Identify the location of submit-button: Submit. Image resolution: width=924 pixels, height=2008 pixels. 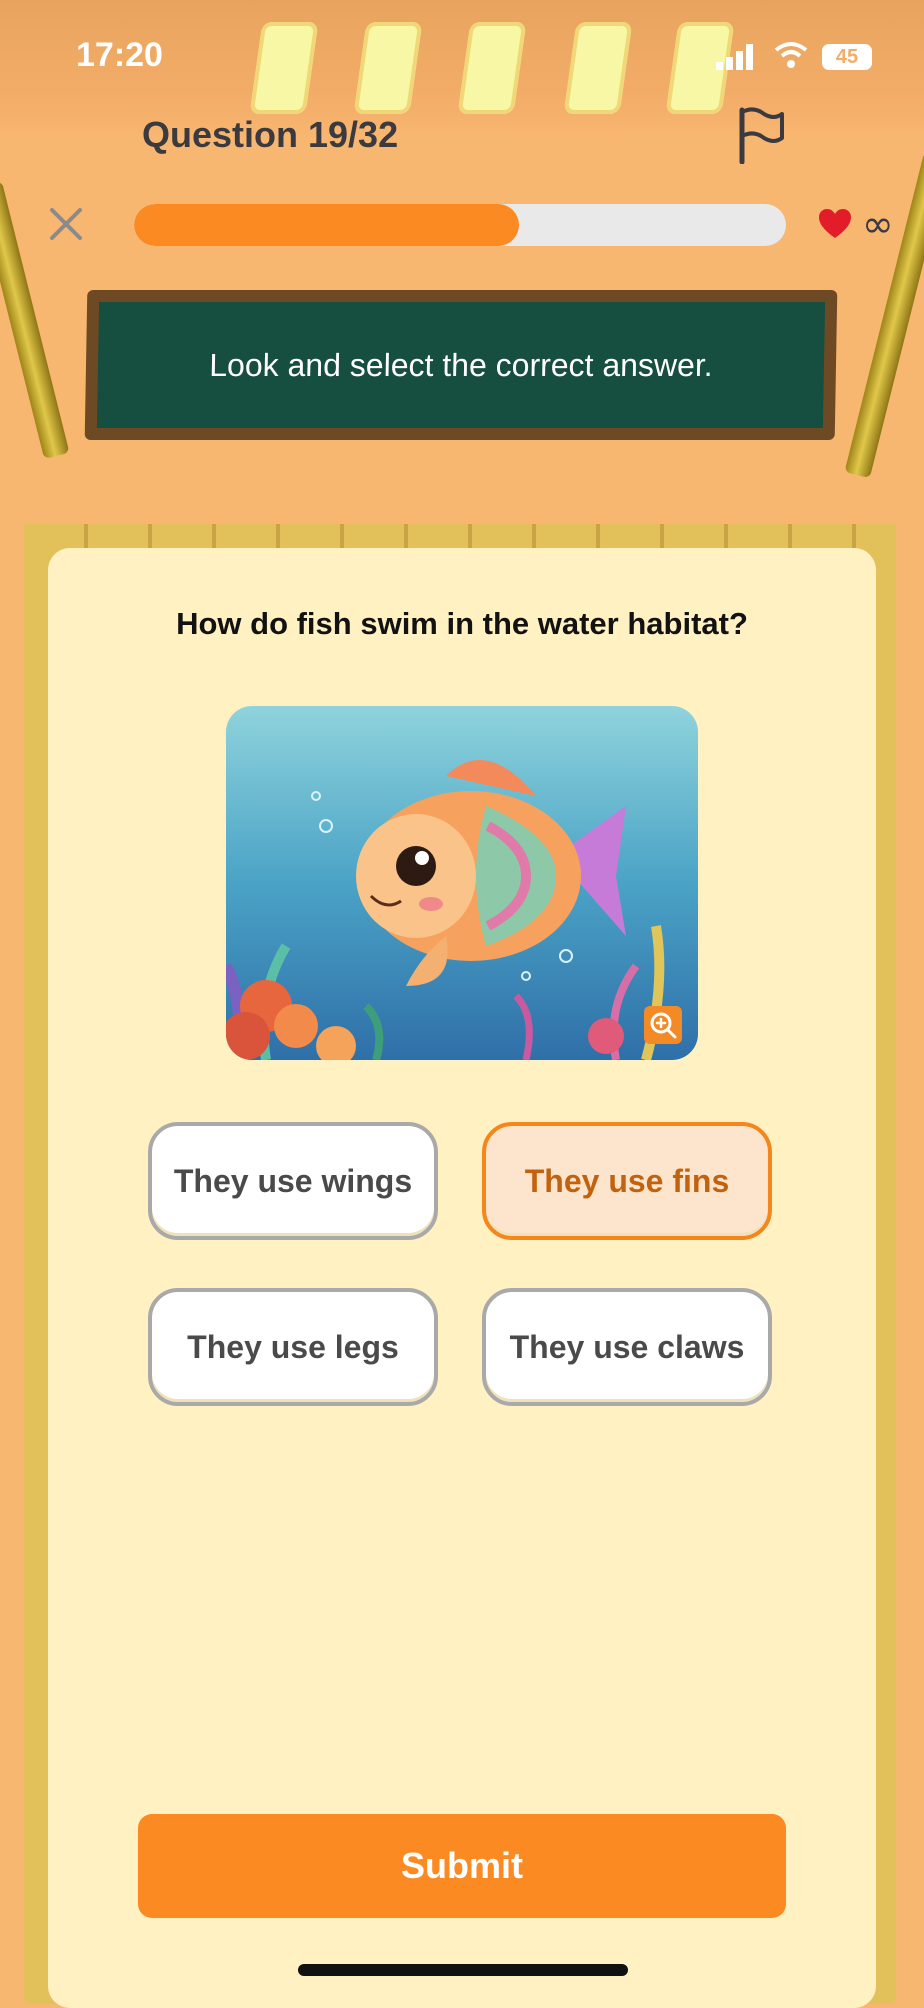
(462, 1866).